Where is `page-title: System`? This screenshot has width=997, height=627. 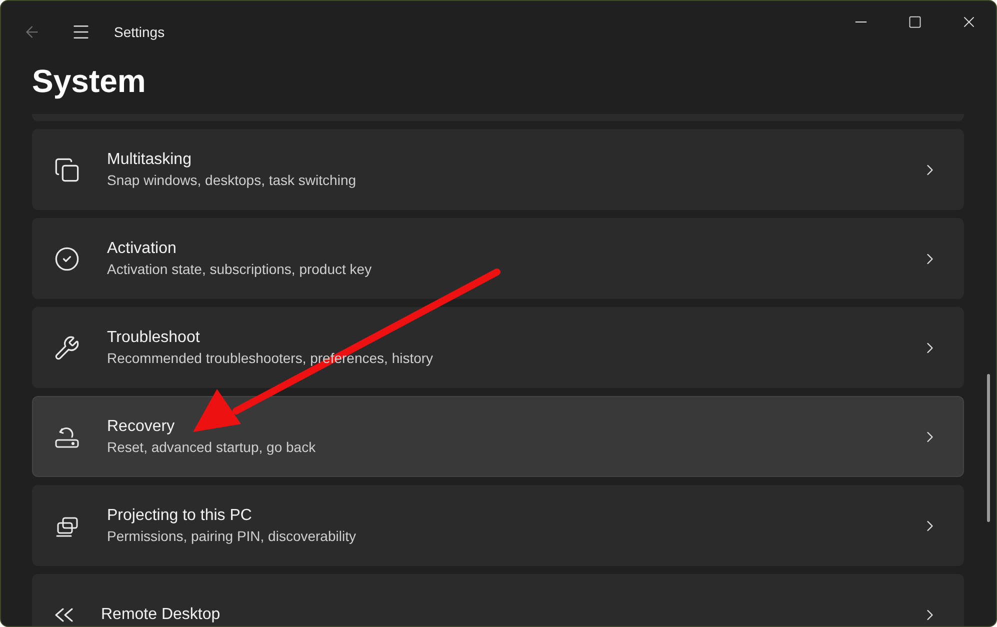
page-title: System is located at coordinates (89, 81).